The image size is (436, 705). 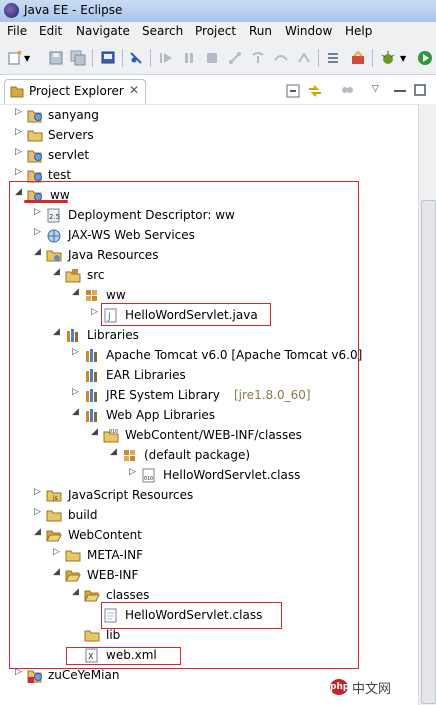 I want to click on terminate-icon, so click(x=212, y=58).